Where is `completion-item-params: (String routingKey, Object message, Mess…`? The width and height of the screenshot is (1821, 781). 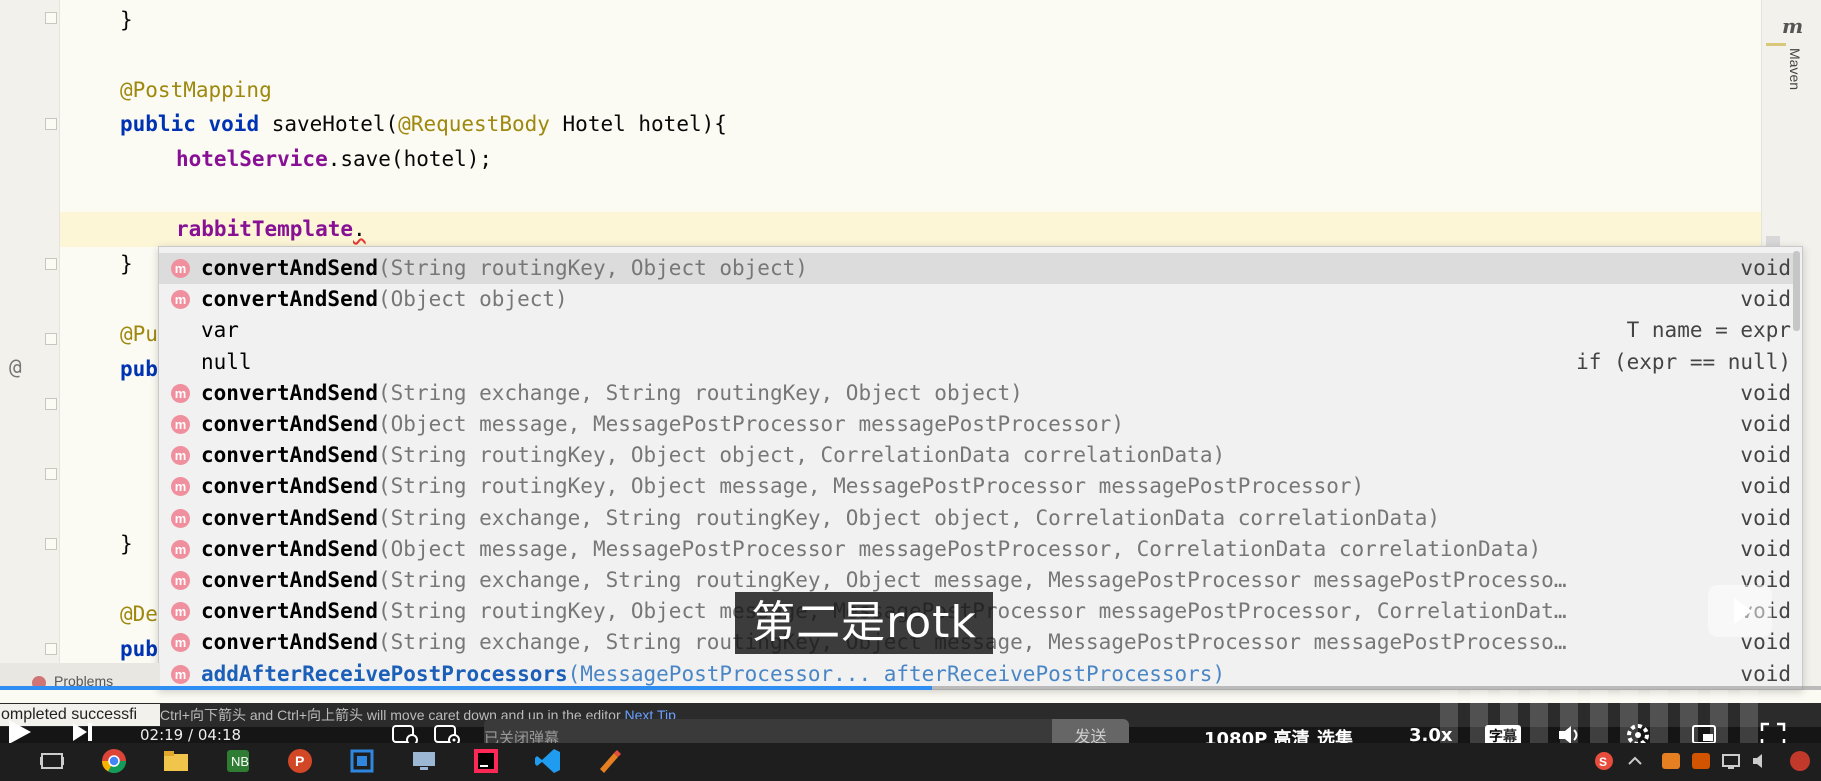 completion-item-params: (String routingKey, Object message, Mess… is located at coordinates (871, 486).